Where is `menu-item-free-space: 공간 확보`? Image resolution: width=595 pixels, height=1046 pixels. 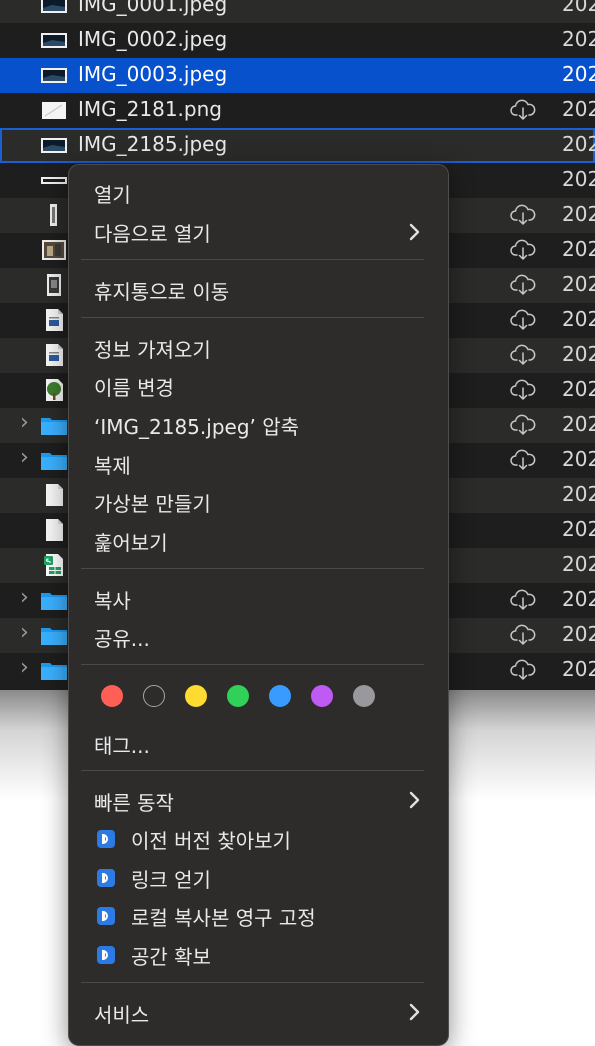 menu-item-free-space: 공간 확보 is located at coordinates (171, 955).